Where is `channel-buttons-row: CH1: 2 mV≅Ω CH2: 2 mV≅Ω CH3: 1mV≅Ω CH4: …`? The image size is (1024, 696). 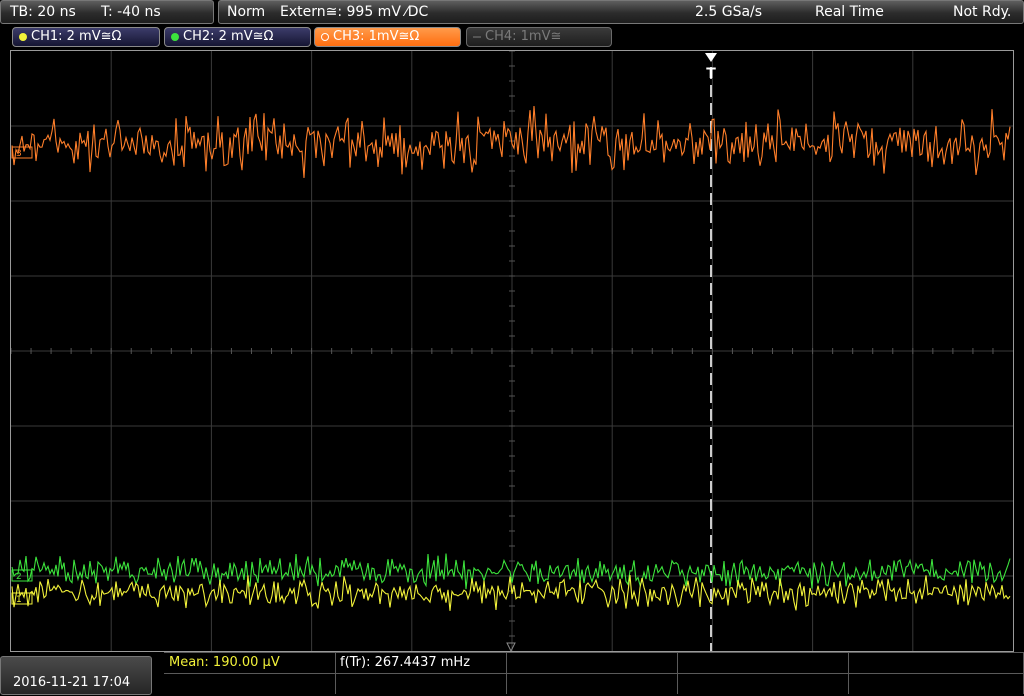 channel-buttons-row: CH1: 2 mV≅Ω CH2: 2 mV≅Ω CH3: 1mV≅Ω CH4: … is located at coordinates (516, 37).